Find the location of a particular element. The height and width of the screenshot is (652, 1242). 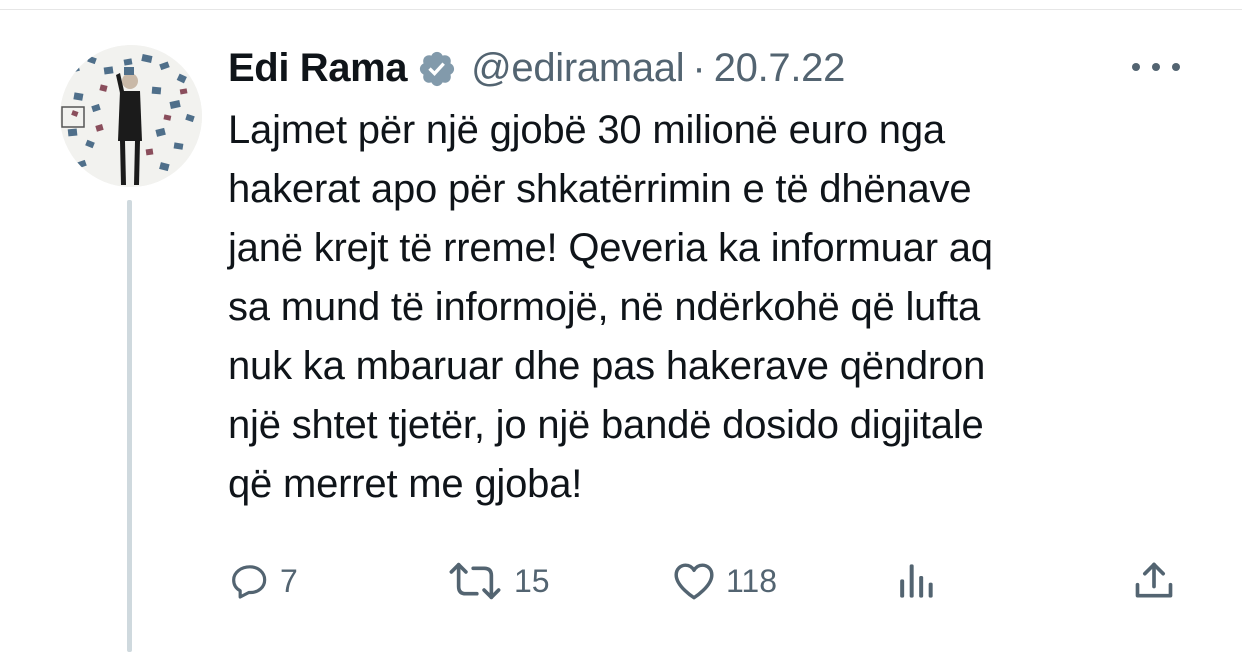

avatar is located at coordinates (131, 116).